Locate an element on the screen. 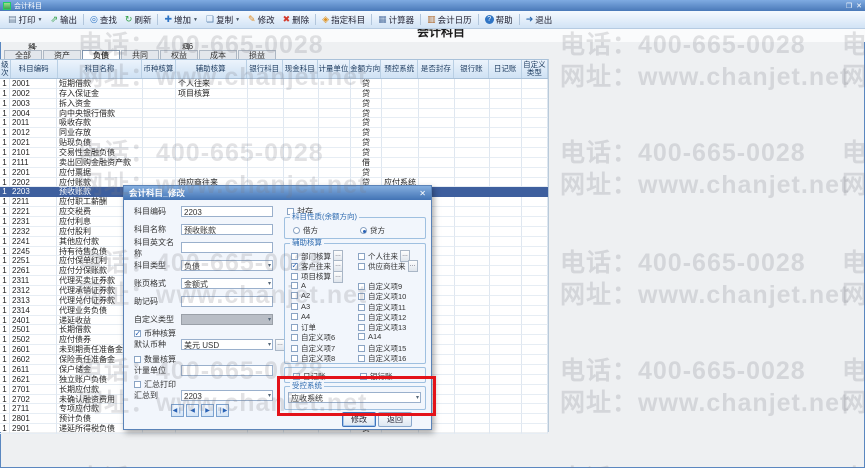  default-currency-select: 美元 USD is located at coordinates (227, 344).